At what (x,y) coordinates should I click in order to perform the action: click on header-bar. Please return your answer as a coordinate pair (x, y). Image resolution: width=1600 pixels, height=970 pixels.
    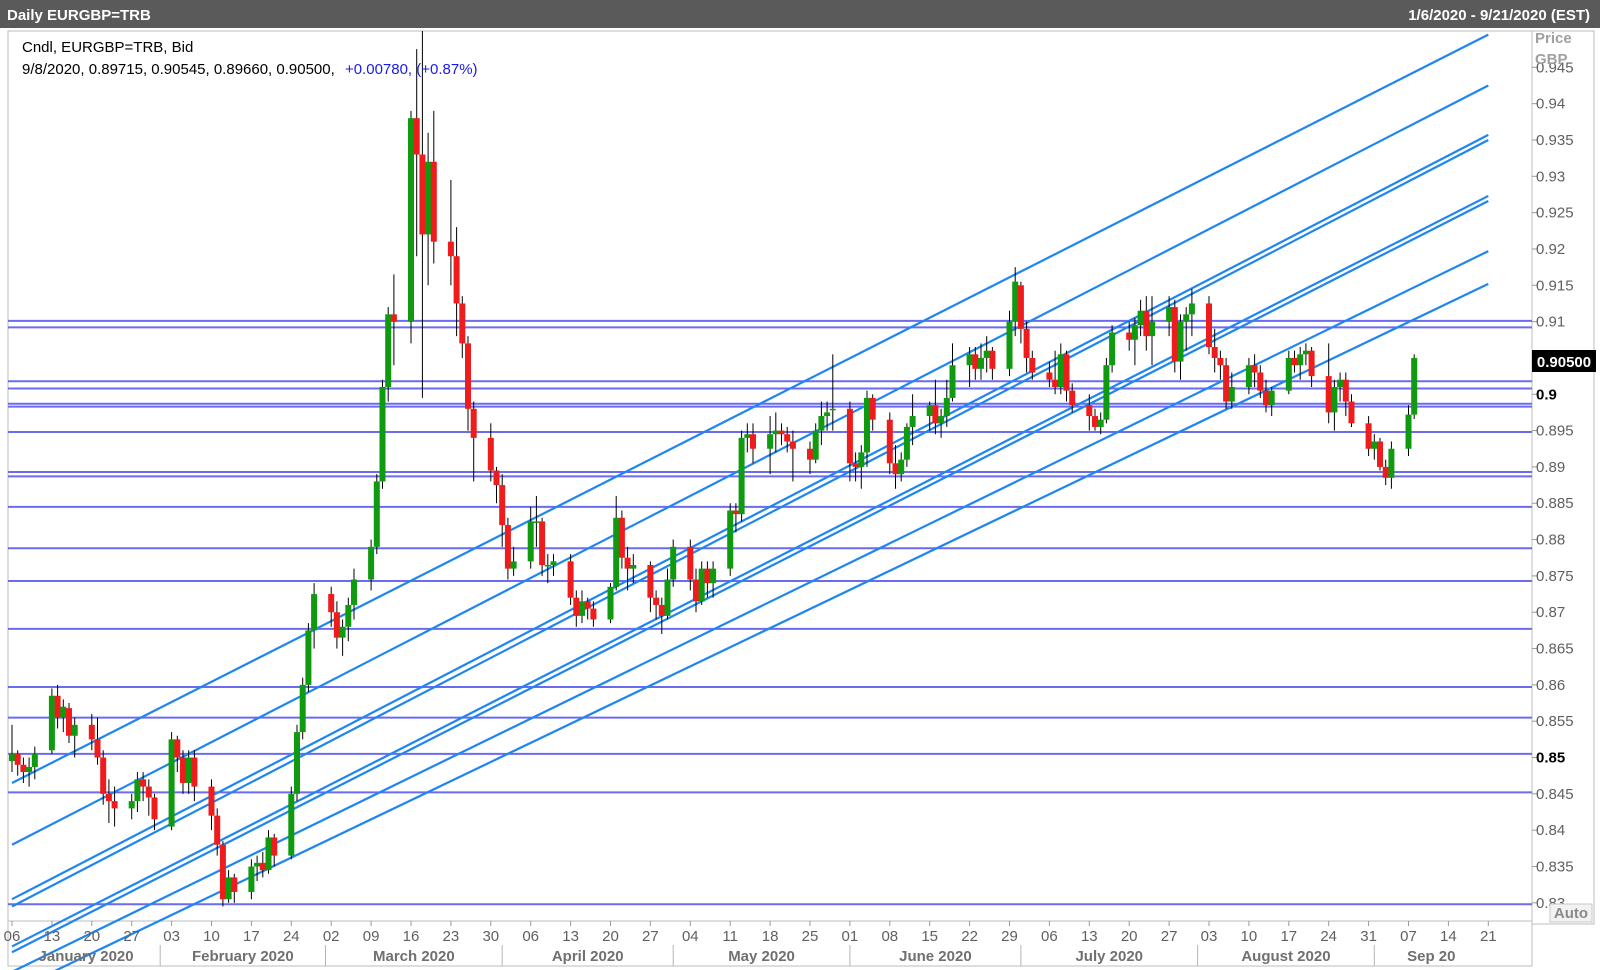
    Looking at the image, I should click on (800, 14).